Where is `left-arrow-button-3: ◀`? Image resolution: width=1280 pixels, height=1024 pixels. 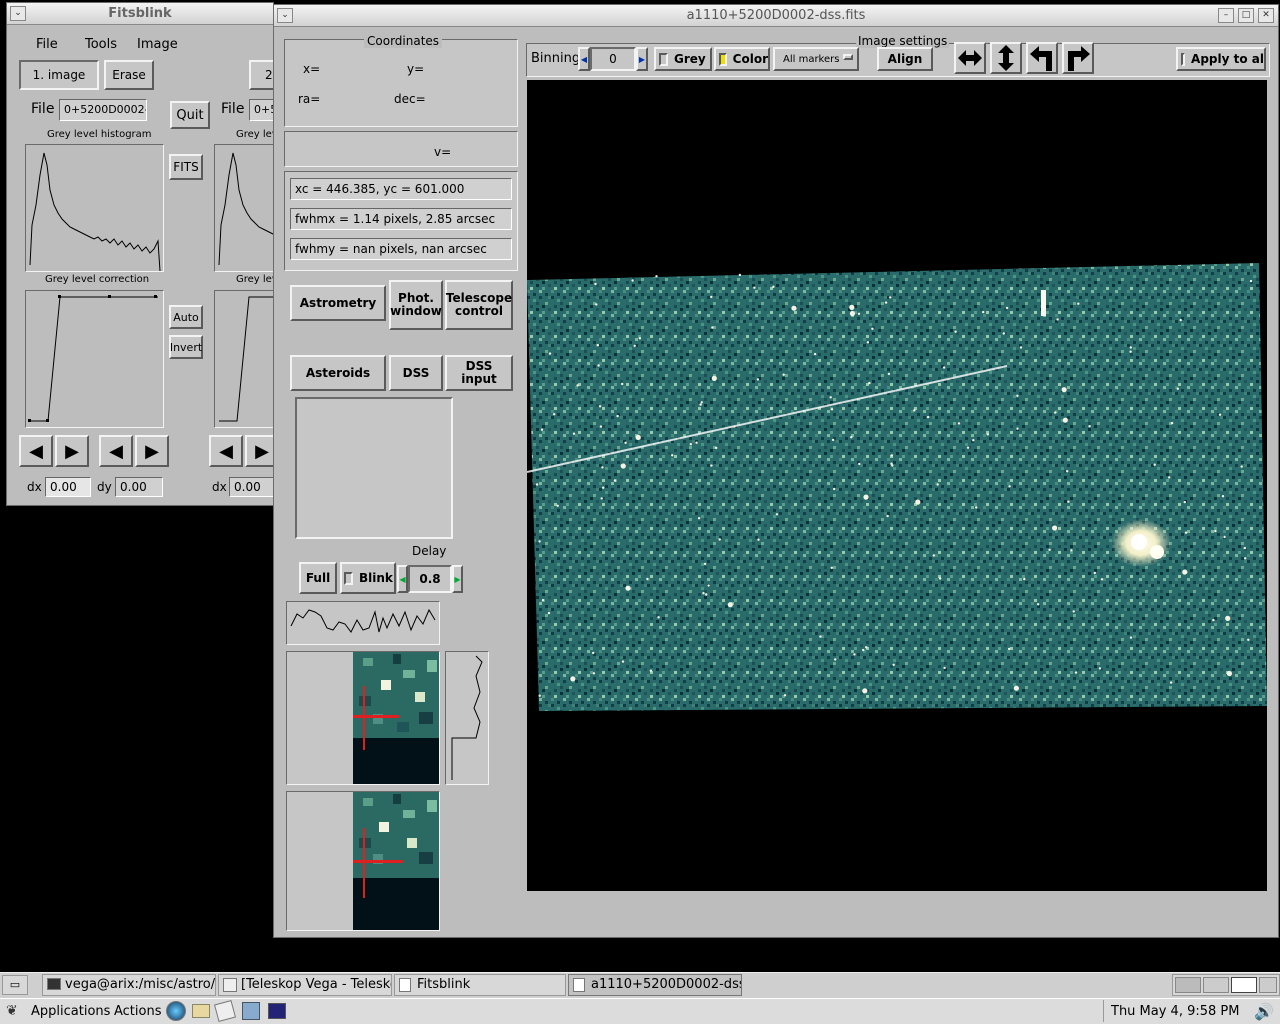 left-arrow-button-3: ◀ is located at coordinates (226, 451).